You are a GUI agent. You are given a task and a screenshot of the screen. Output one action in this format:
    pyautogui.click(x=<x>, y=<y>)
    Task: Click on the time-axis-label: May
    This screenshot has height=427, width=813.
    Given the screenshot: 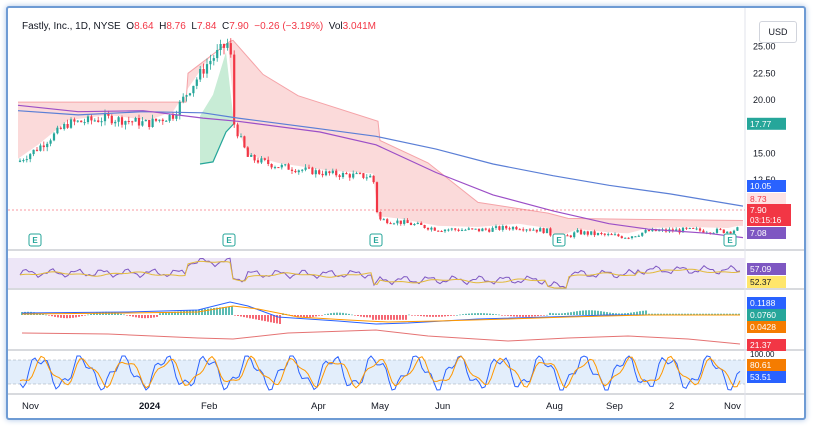 What is the action you would take?
    pyautogui.click(x=380, y=406)
    